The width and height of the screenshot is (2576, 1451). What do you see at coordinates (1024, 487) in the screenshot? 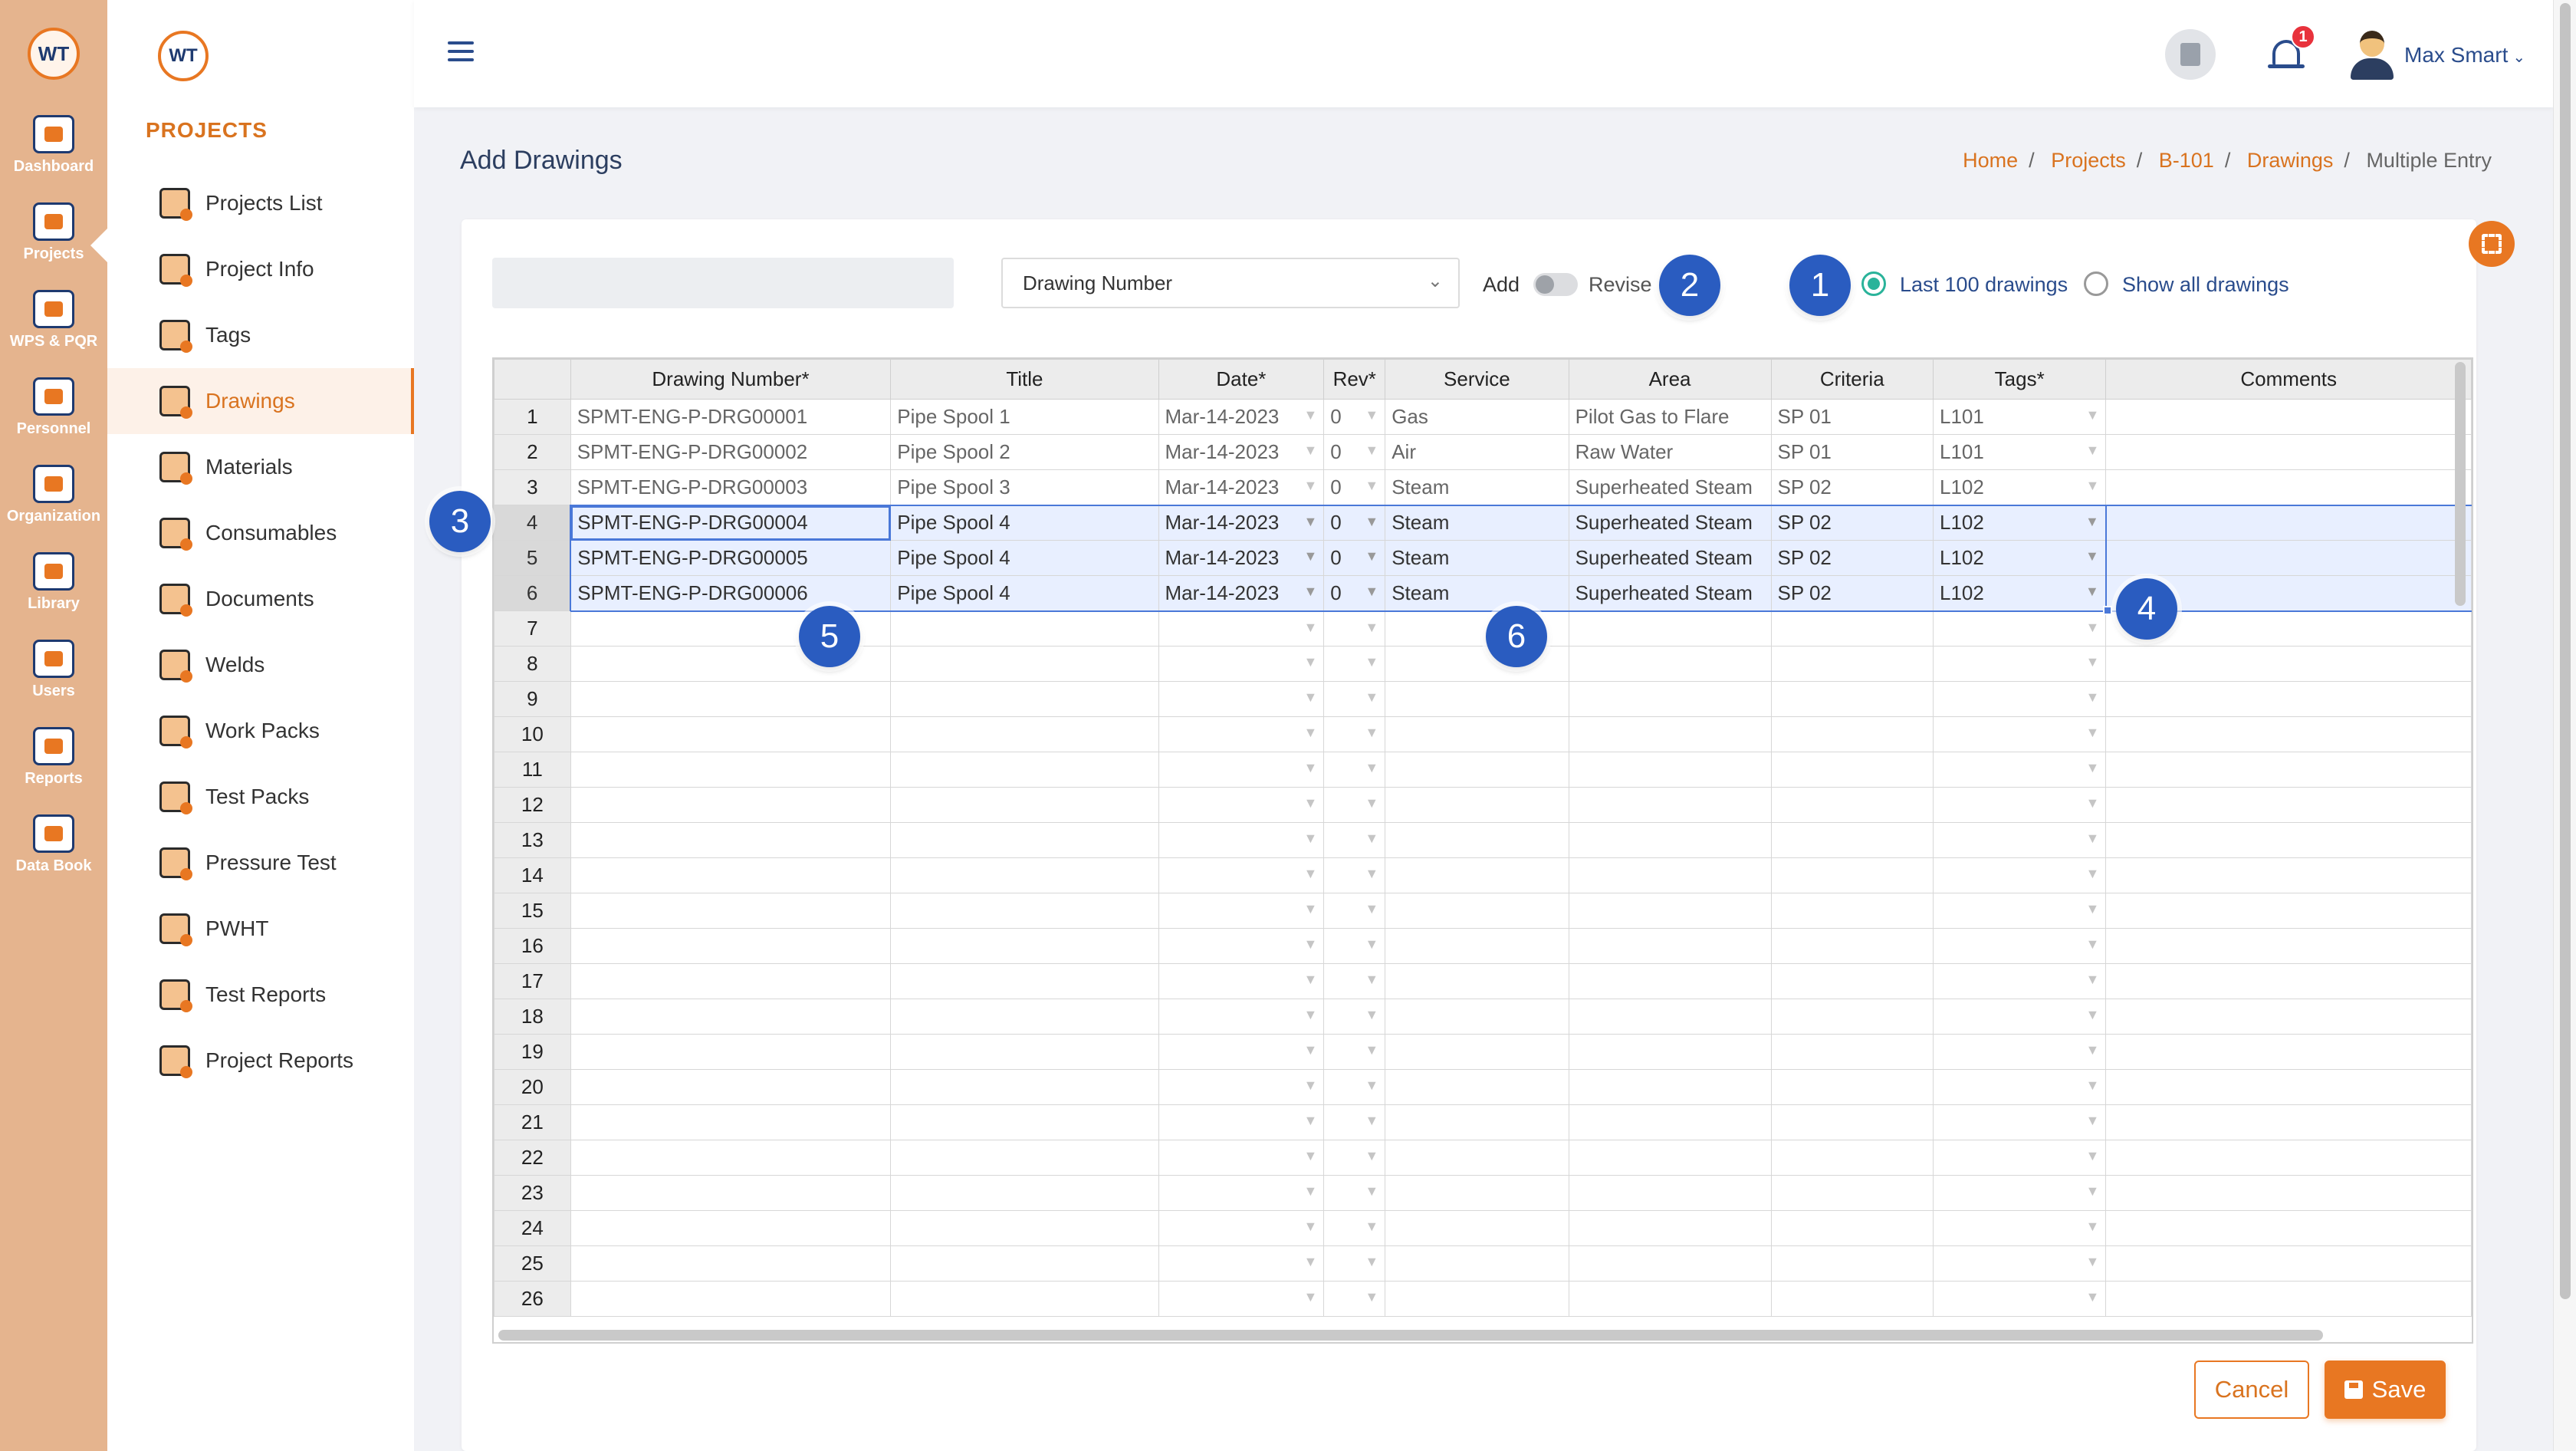
I see `grid-cell: Pipe Spool 3` at bounding box center [1024, 487].